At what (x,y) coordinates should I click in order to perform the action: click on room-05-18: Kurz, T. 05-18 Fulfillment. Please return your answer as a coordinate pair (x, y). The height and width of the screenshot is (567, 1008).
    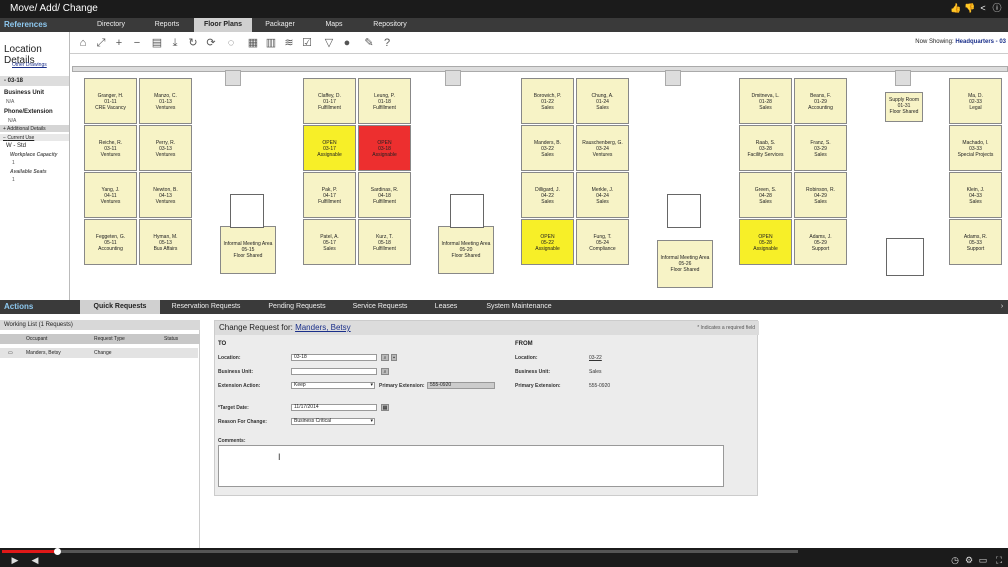
    Looking at the image, I should click on (384, 242).